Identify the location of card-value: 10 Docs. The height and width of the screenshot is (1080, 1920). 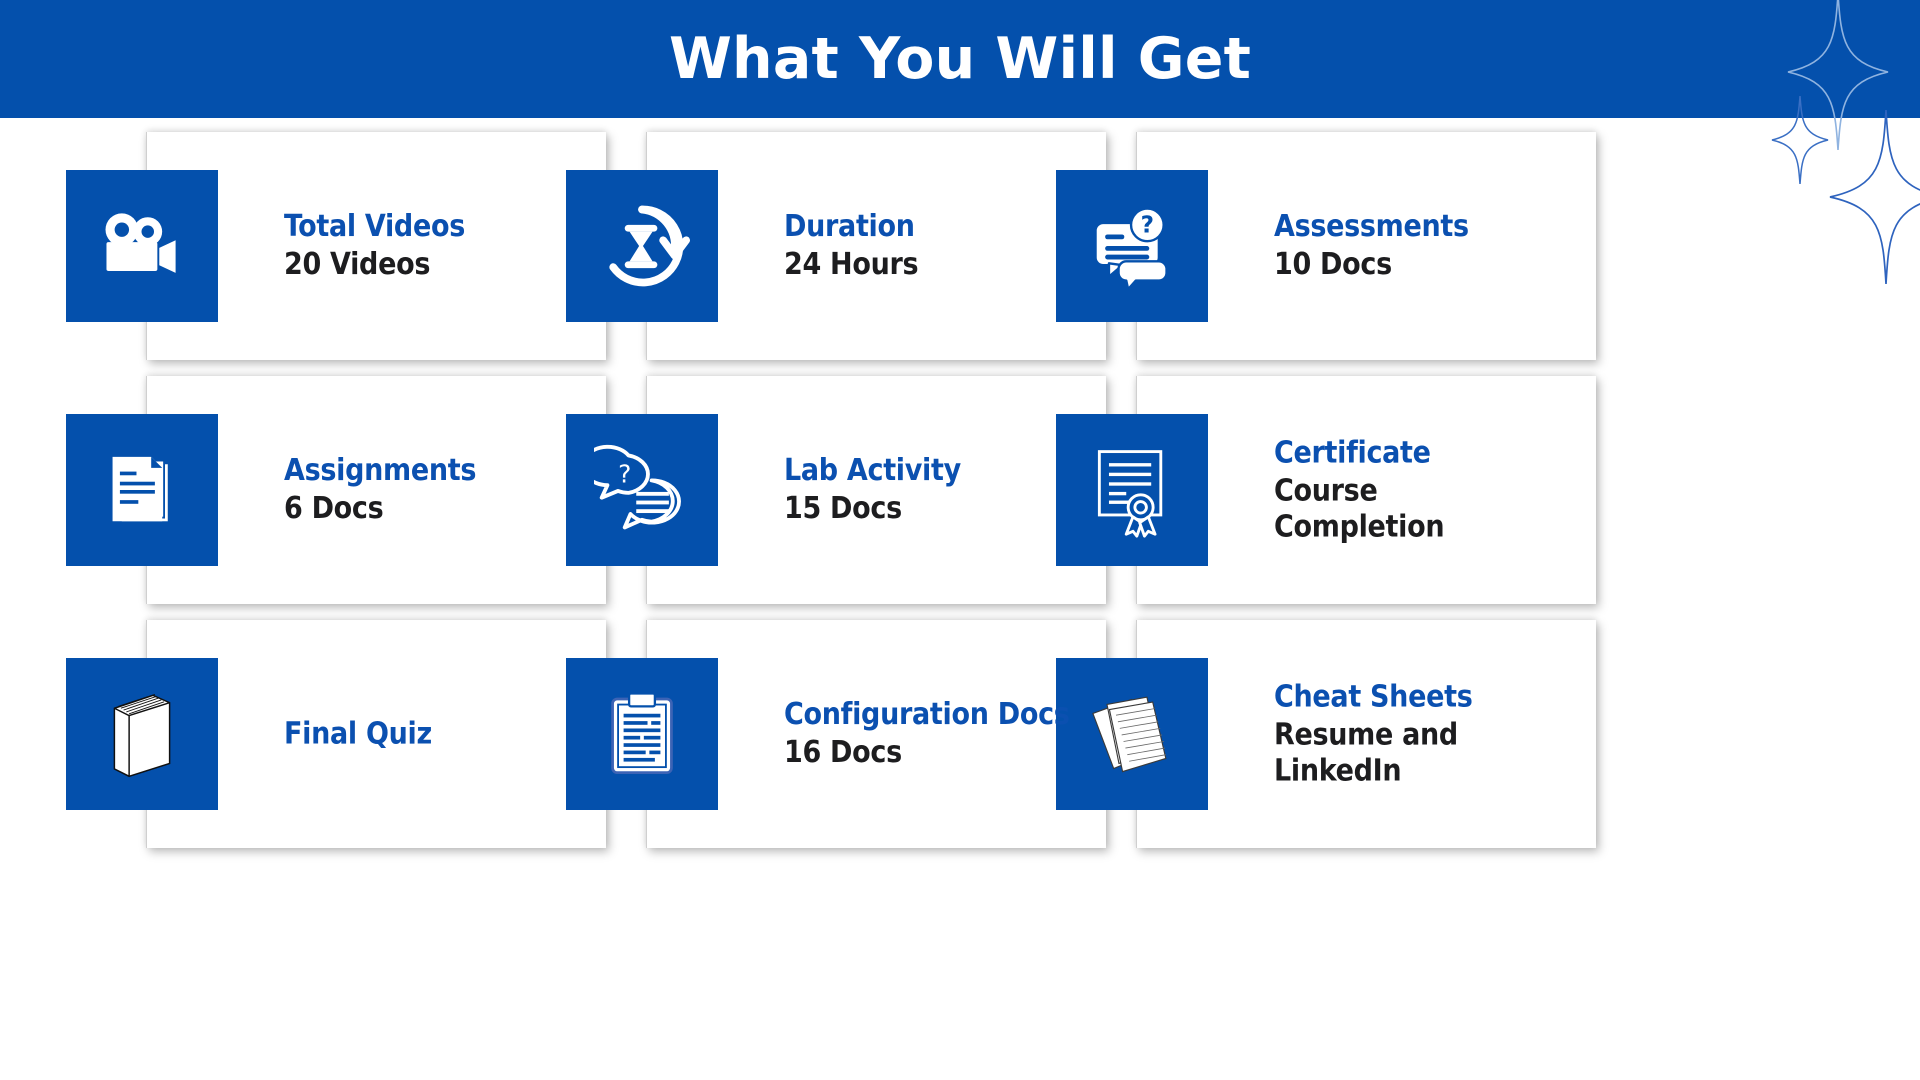
(1333, 265).